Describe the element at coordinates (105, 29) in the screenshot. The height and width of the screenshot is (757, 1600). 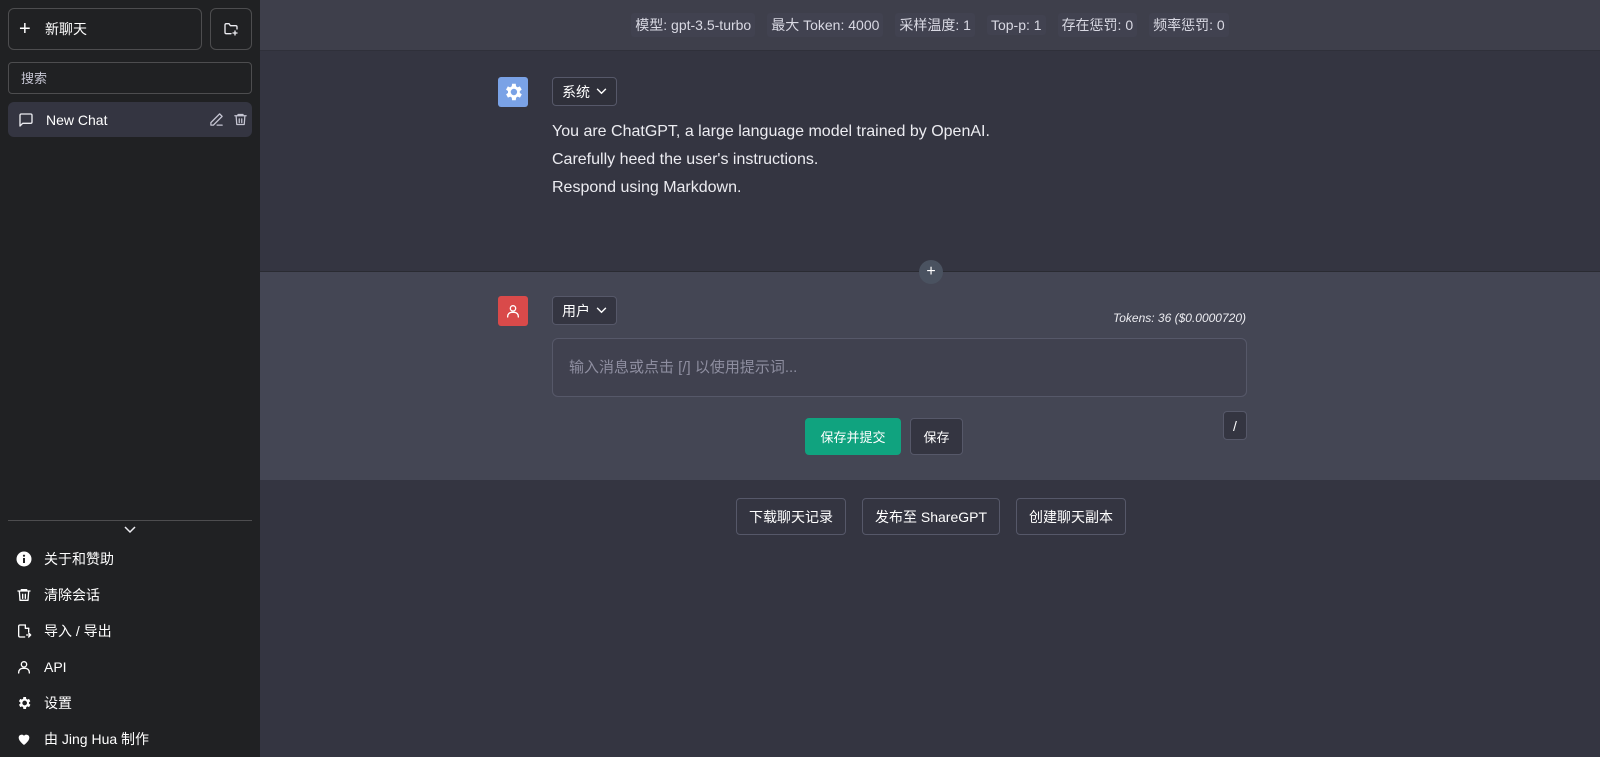
I see `new-chat-button: + 新聊天` at that location.